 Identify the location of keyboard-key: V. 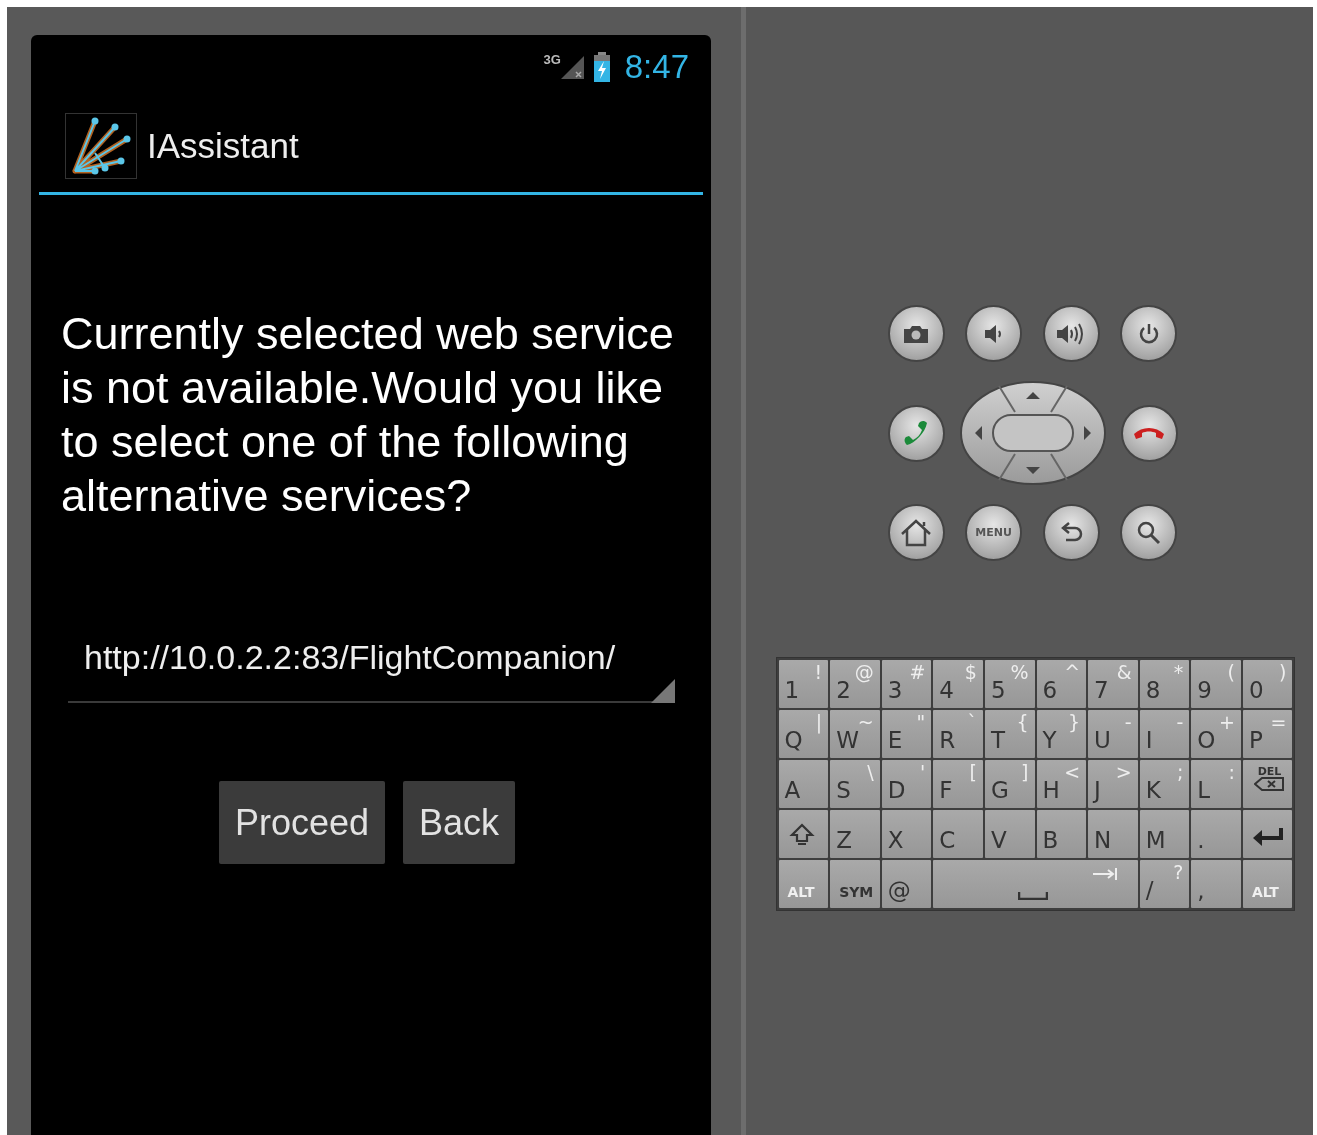
(1009, 834).